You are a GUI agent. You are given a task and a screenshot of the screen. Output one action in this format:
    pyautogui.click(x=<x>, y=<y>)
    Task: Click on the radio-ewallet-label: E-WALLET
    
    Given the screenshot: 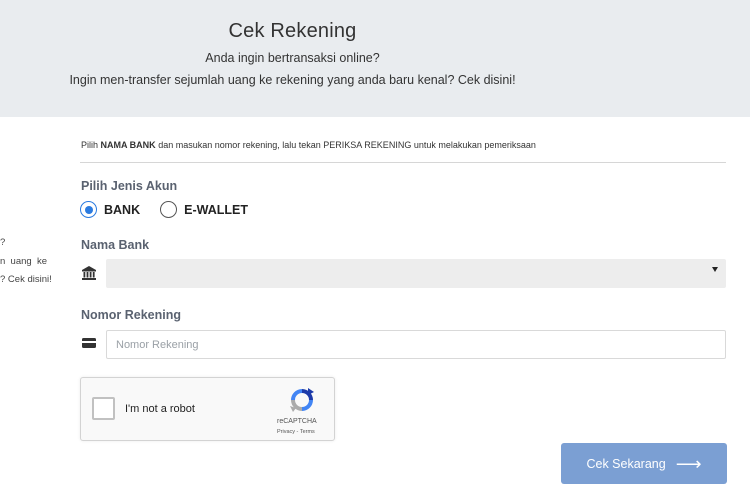 What is the action you would take?
    pyautogui.click(x=216, y=210)
    